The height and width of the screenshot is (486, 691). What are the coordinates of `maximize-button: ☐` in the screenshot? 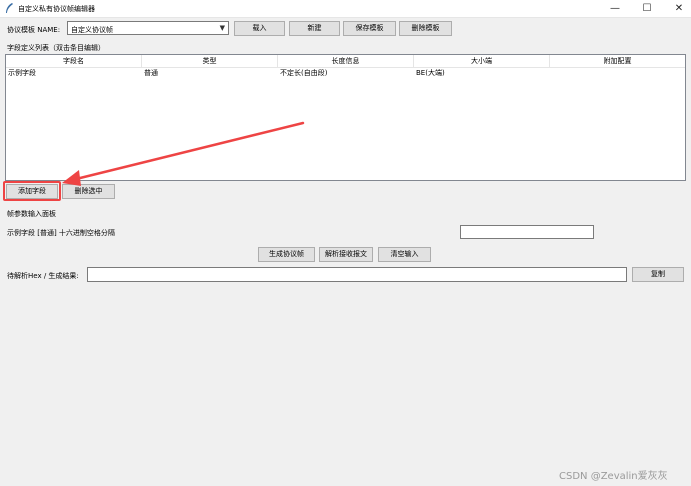 It's located at (647, 8).